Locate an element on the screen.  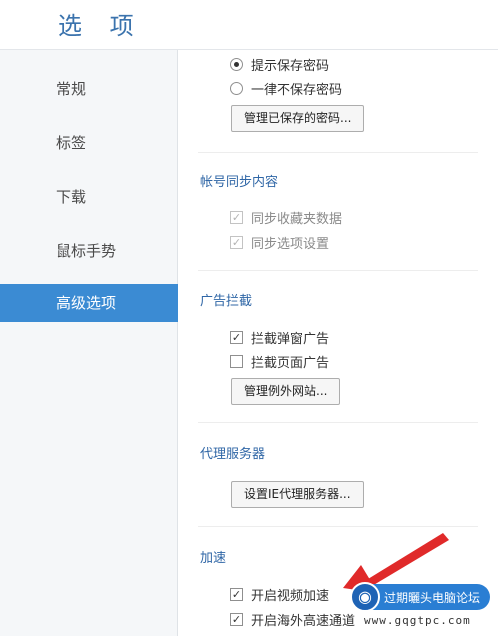
checkbox-unchecked-icon is located at coordinates (236, 361).